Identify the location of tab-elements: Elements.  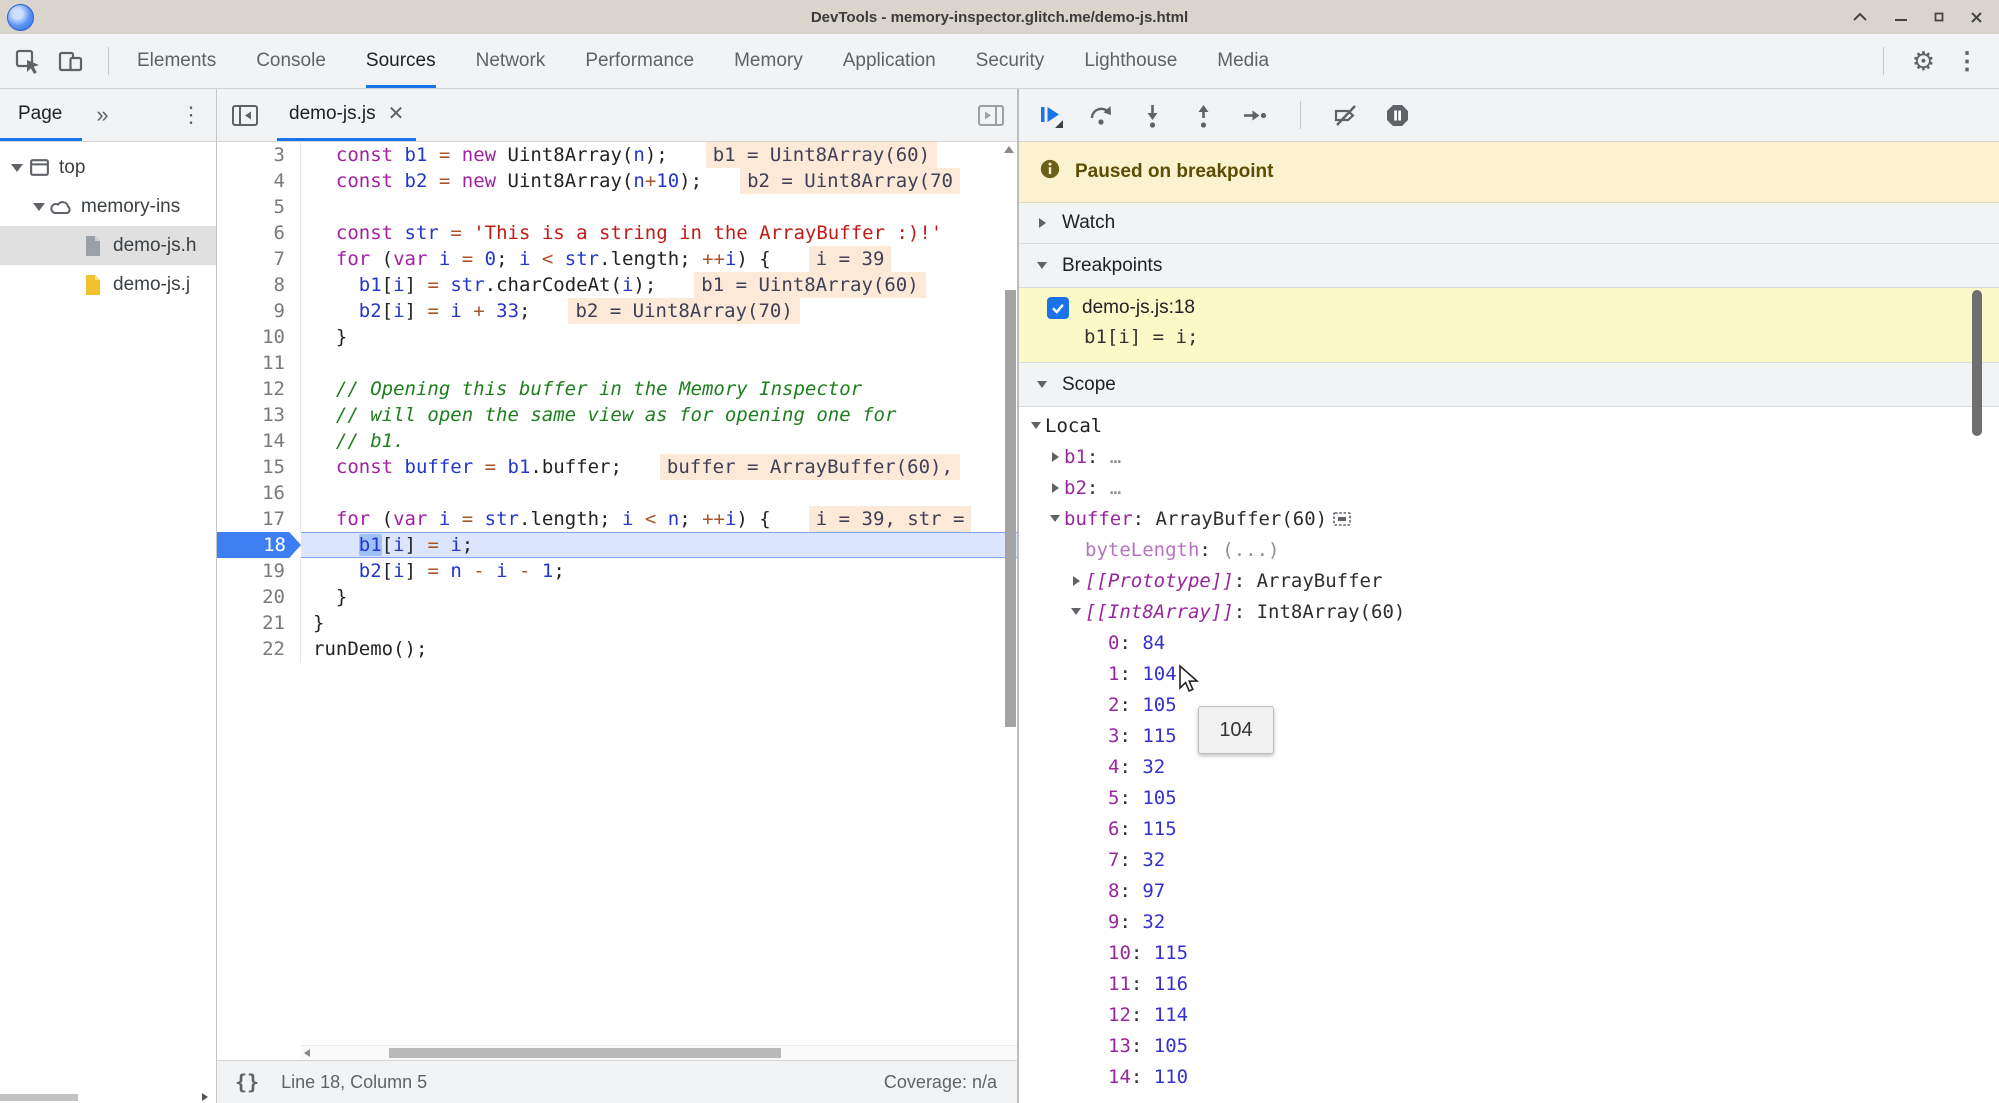
(176, 61).